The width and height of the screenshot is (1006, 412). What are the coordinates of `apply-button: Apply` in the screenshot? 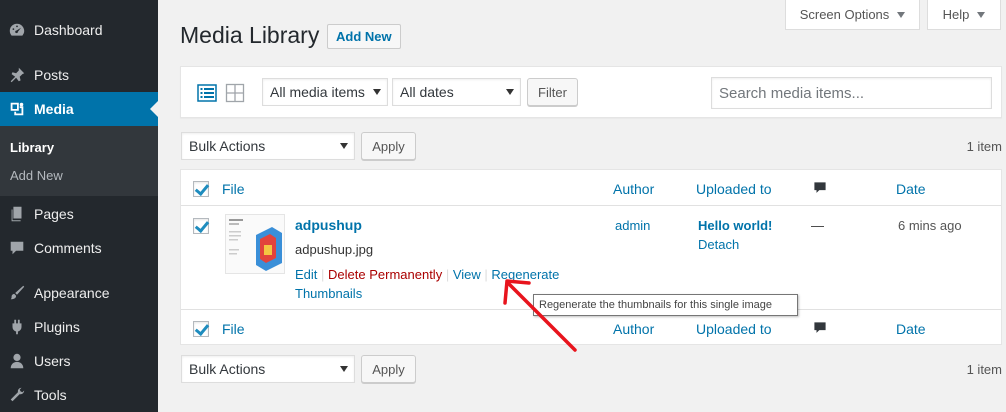 It's located at (388, 146).